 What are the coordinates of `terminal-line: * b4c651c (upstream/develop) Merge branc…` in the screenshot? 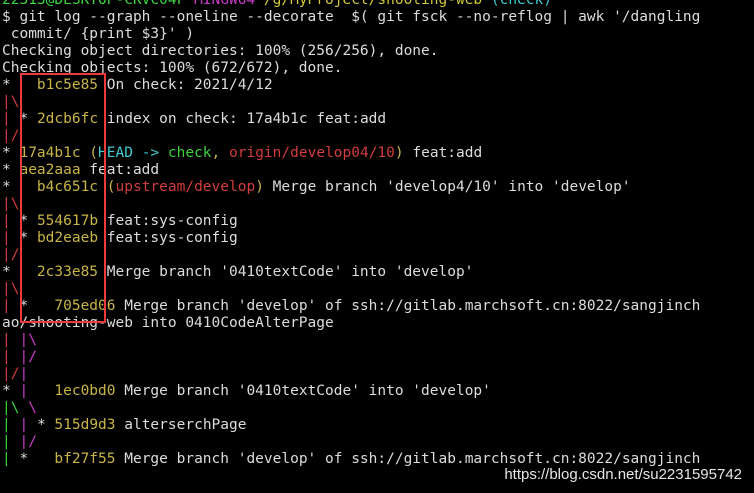 It's located at (378, 187).